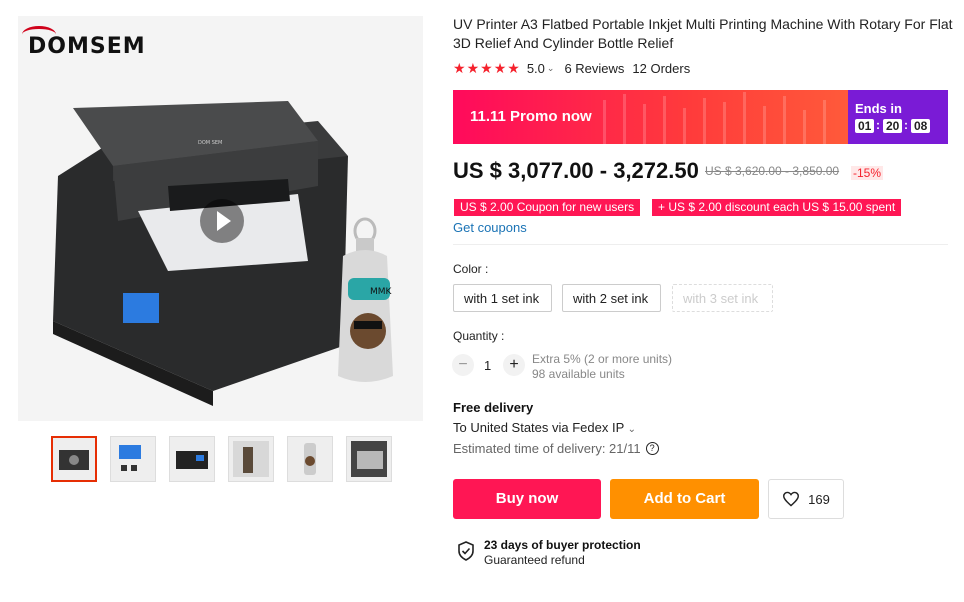 This screenshot has width=964, height=602. I want to click on countdown-hours: 01, so click(865, 126).